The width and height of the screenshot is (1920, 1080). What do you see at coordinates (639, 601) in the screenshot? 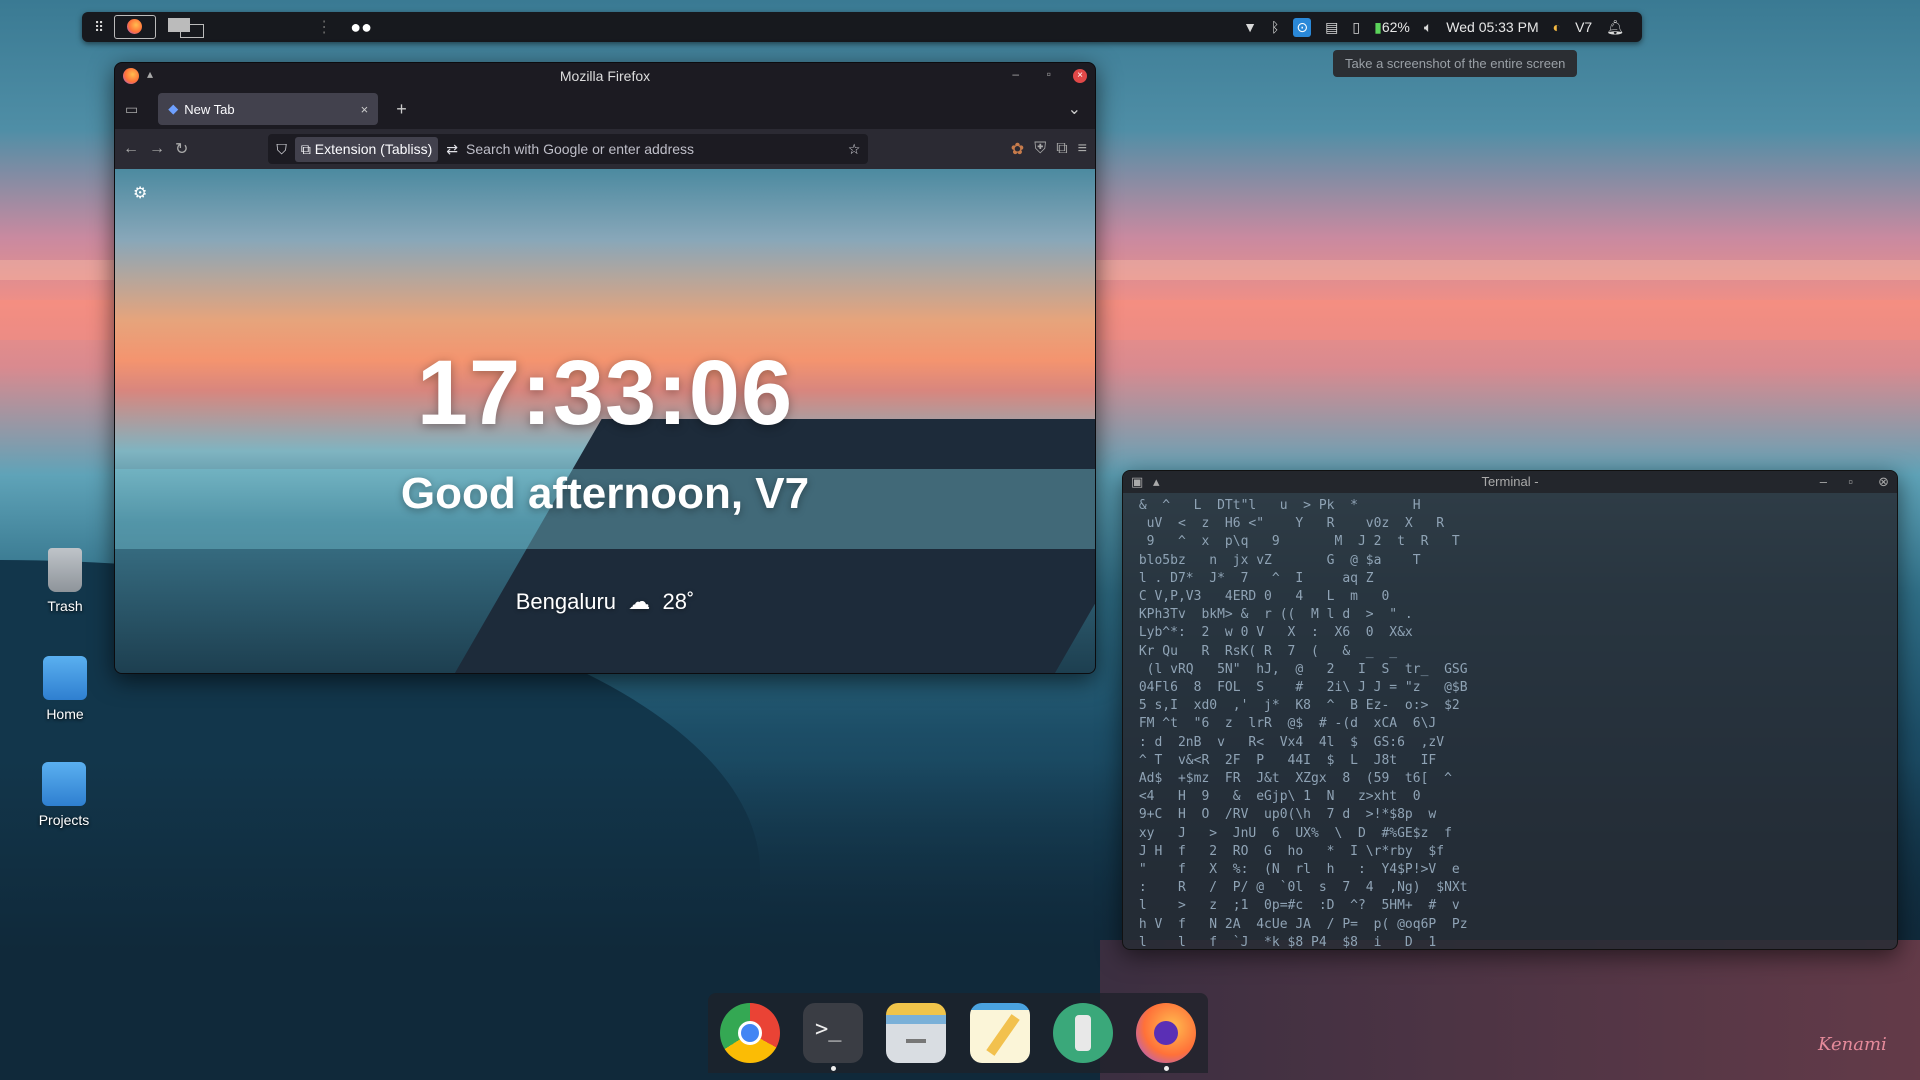
I see `cloud-icon: ☁` at bounding box center [639, 601].